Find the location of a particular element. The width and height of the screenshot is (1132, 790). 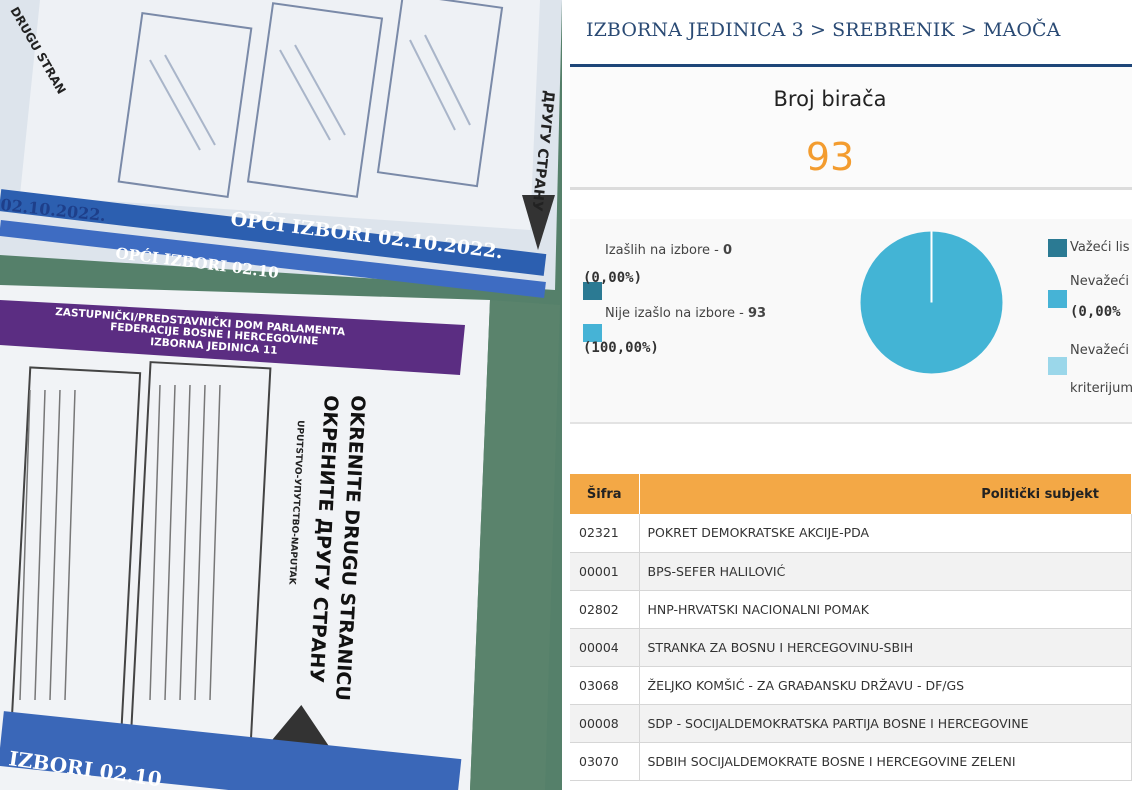

legend-no-turnout-value: 93 is located at coordinates (757, 313).